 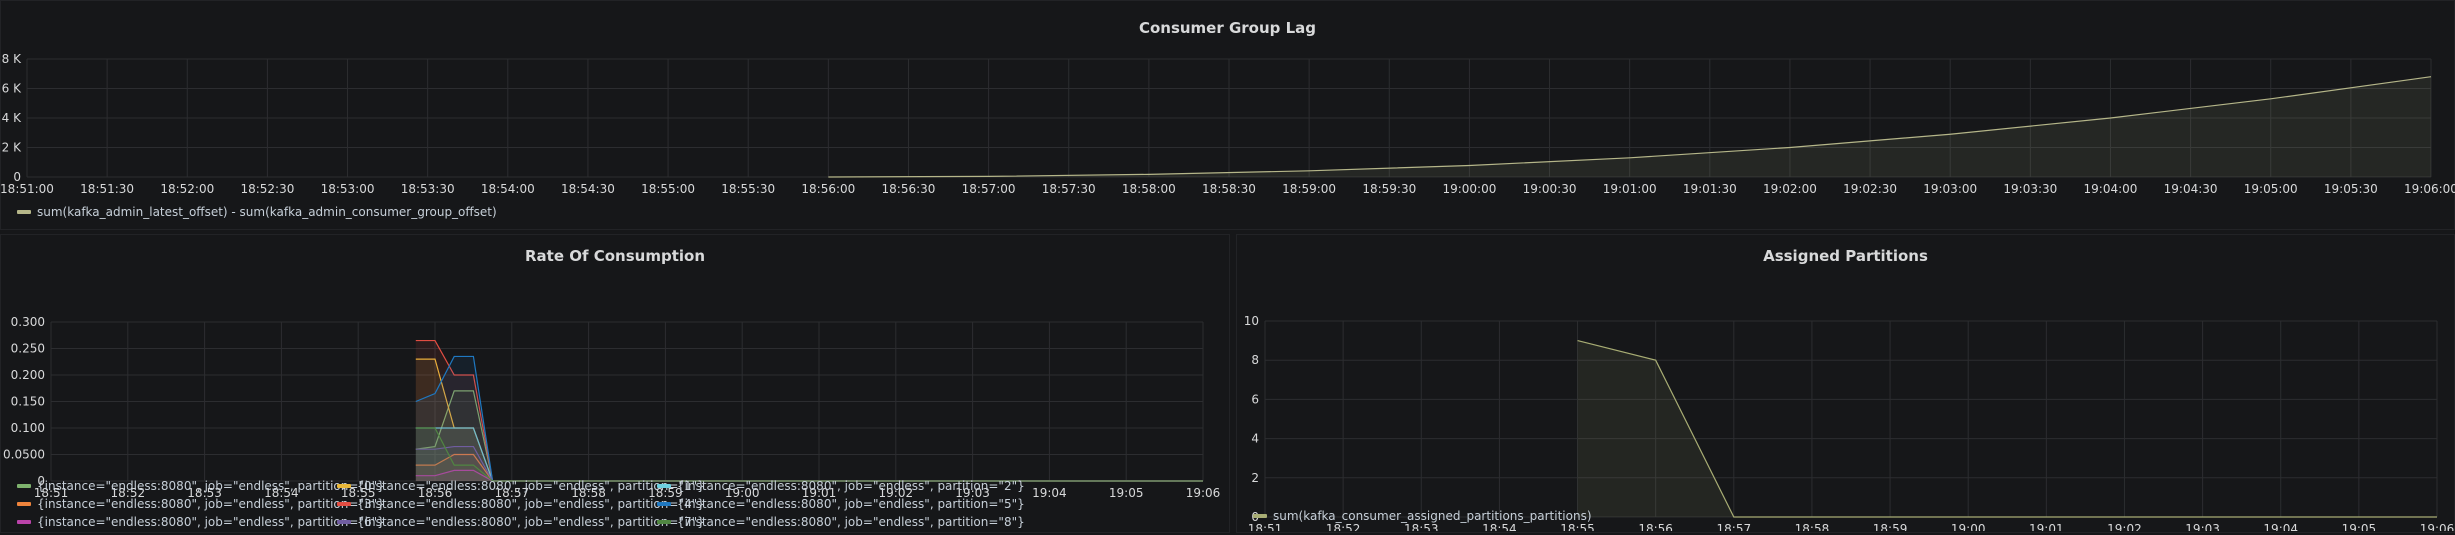 I want to click on y-tick-label: 2 K, so click(x=12, y=148).